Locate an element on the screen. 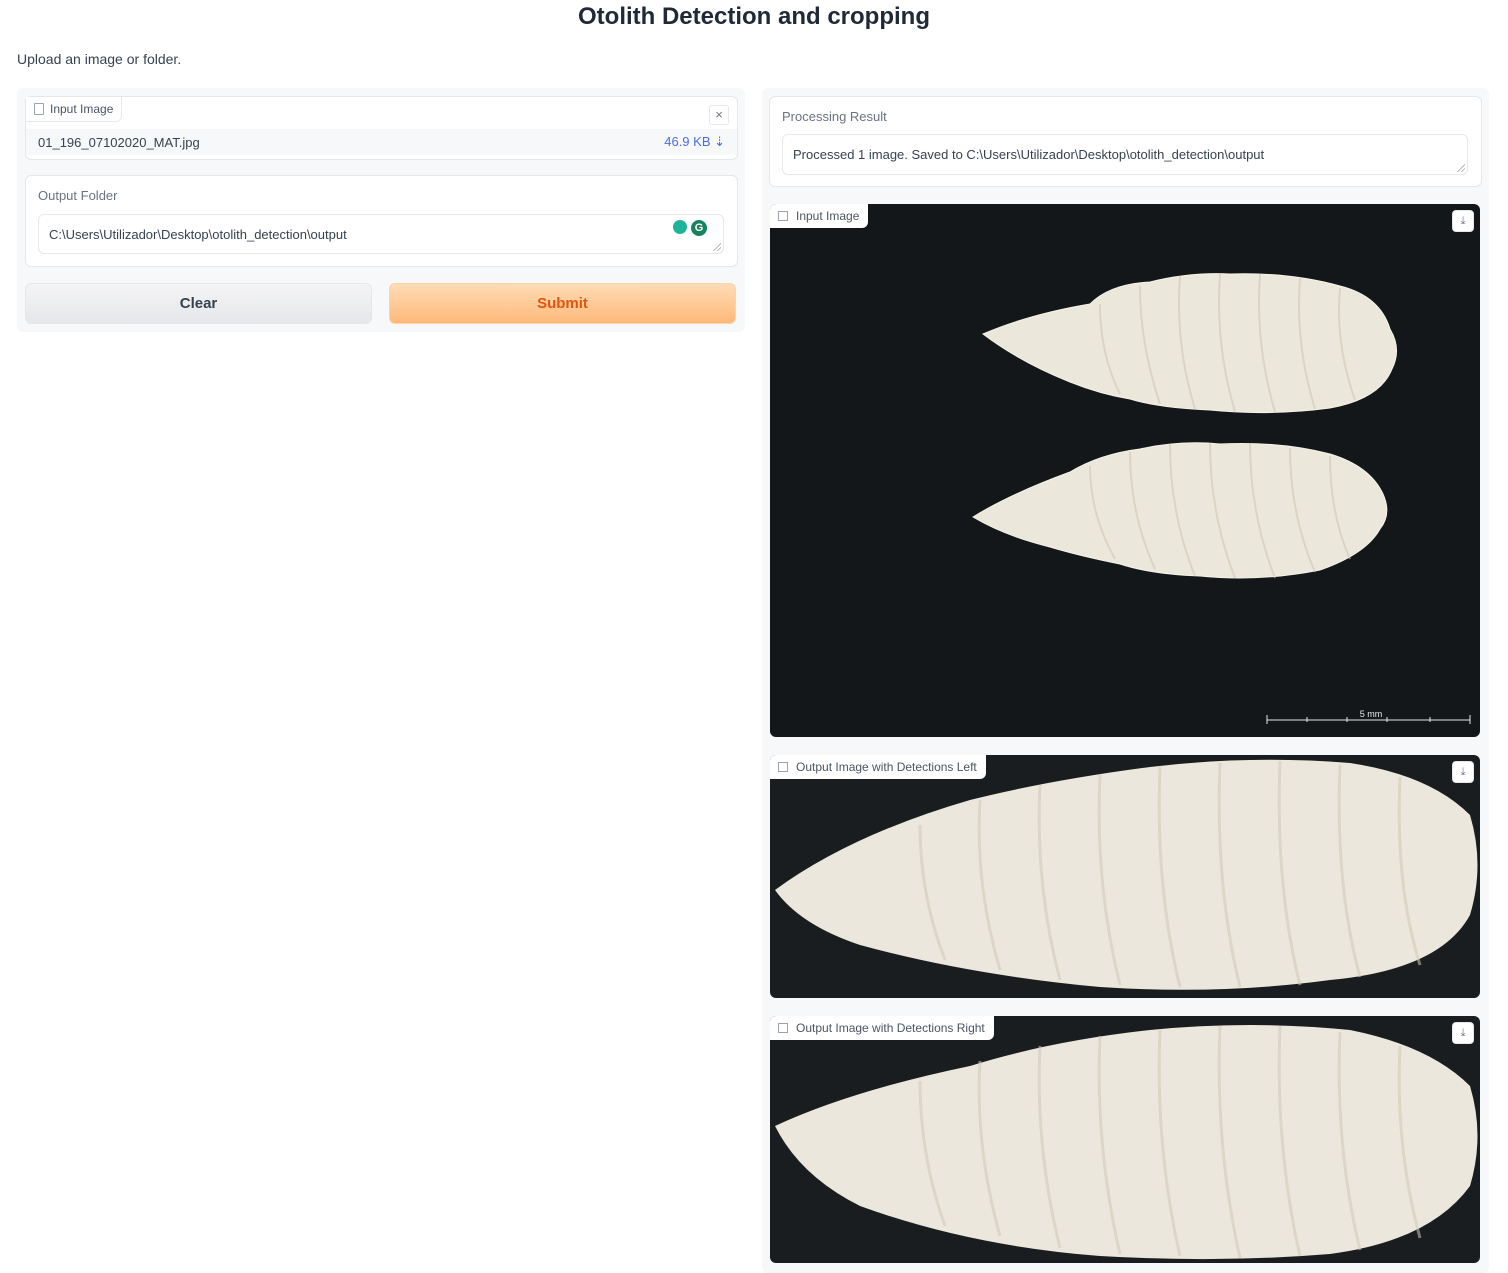  file-size-download-link: 46.9 KB ⇣ is located at coordinates (700, 142).